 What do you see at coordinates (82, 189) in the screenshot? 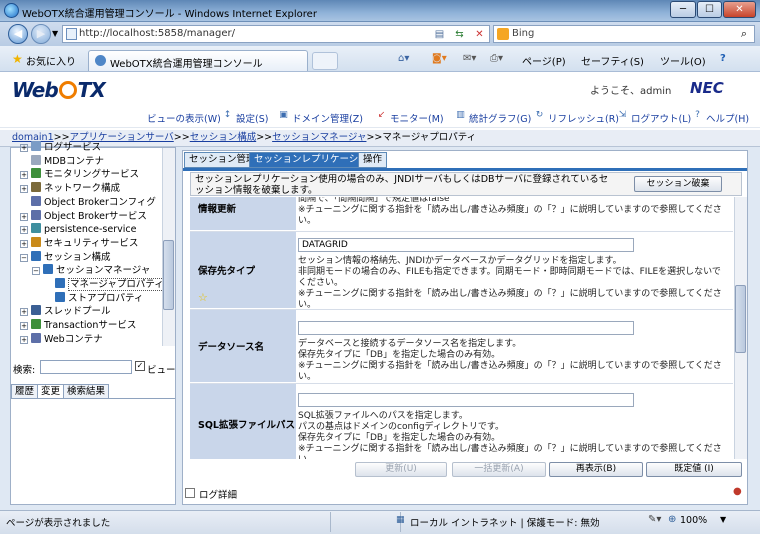
I see `tree-item-label: ネットワーク構成` at bounding box center [82, 189].